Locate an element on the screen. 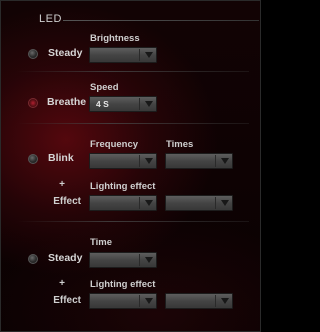  section-divider is located at coordinates (161, 20).